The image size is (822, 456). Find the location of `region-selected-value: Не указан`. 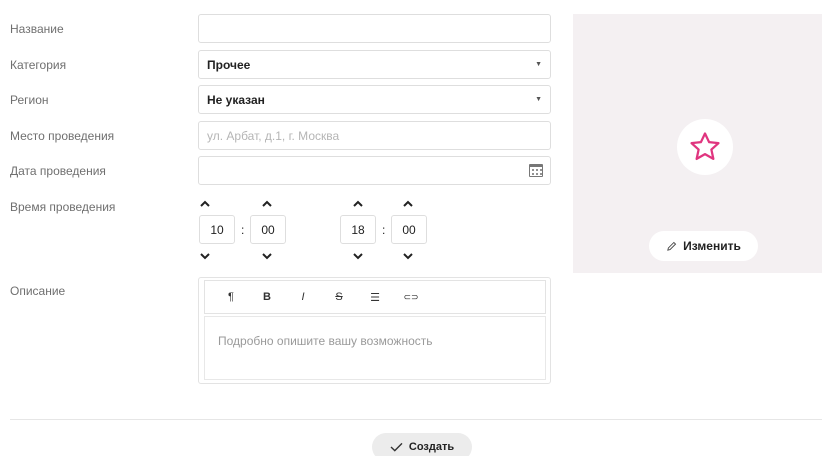

region-selected-value: Не указан is located at coordinates (236, 99).